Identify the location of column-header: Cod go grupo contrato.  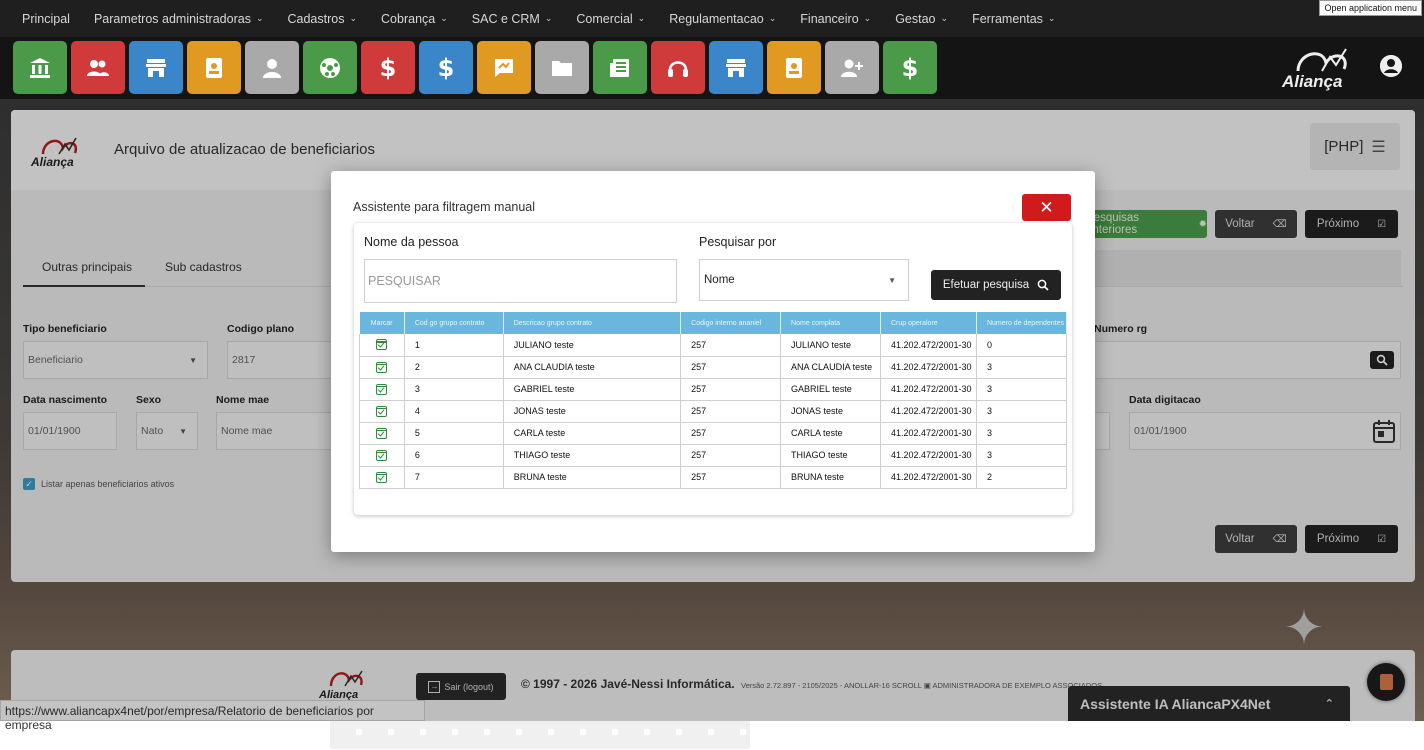
(454, 323).